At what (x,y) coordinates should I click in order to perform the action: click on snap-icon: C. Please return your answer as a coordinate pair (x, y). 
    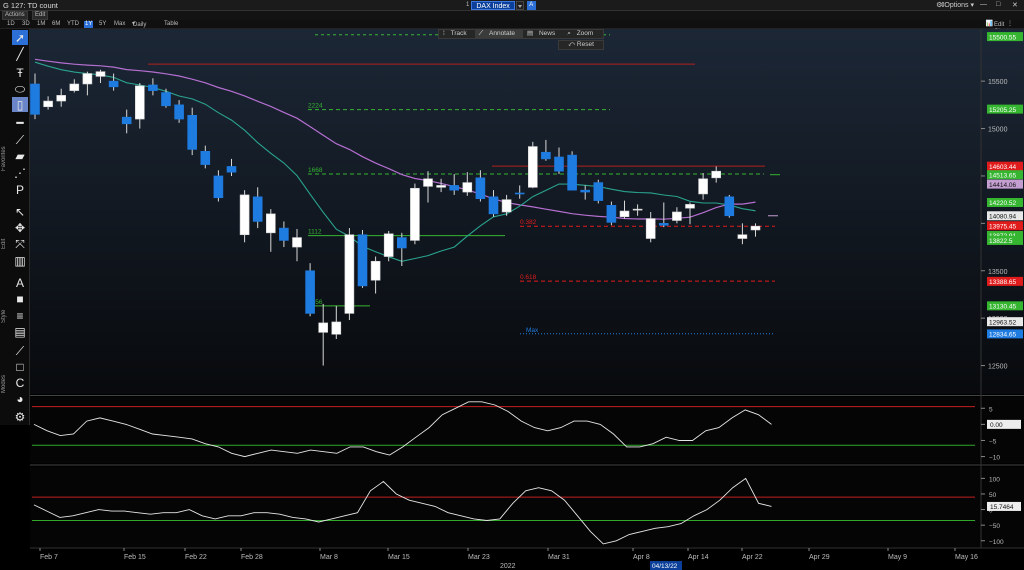
    Looking at the image, I should click on (20, 382).